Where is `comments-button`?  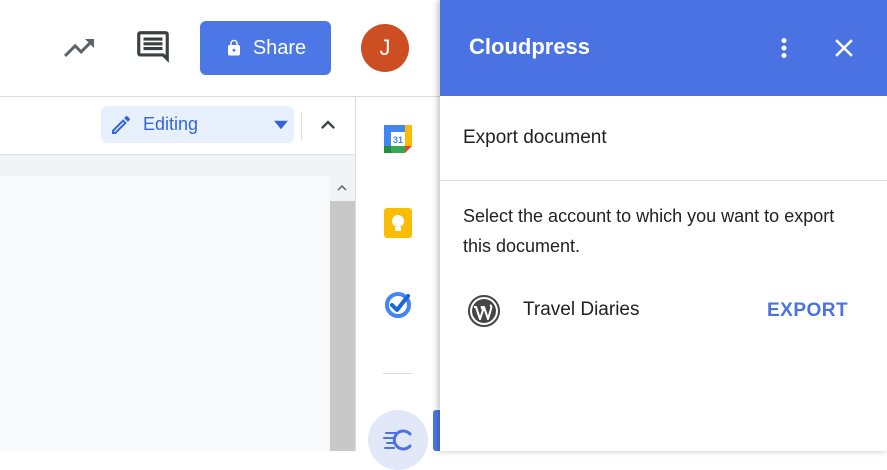 comments-button is located at coordinates (153, 47).